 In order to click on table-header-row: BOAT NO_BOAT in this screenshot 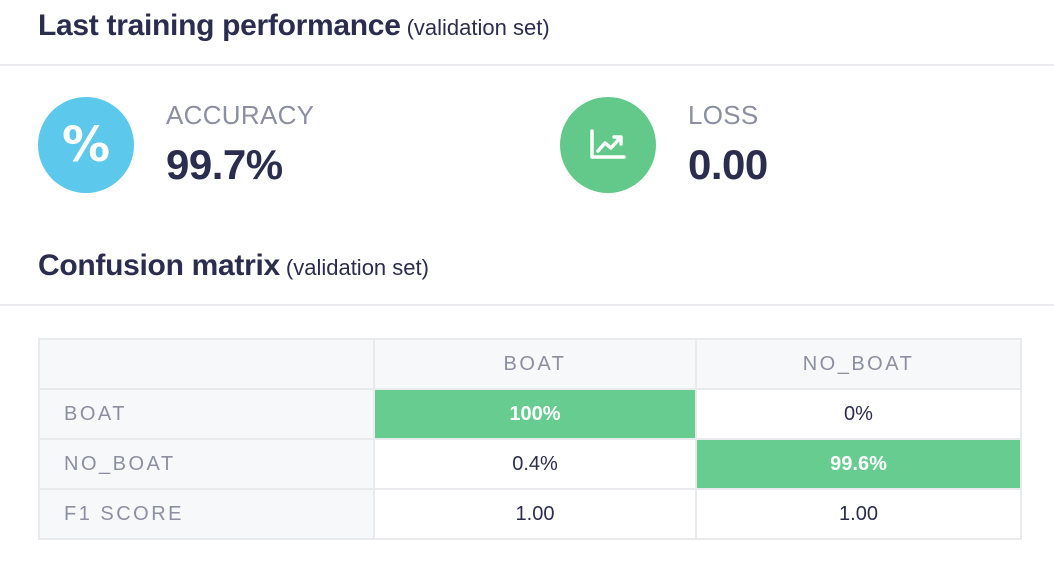, I will do `click(530, 364)`.